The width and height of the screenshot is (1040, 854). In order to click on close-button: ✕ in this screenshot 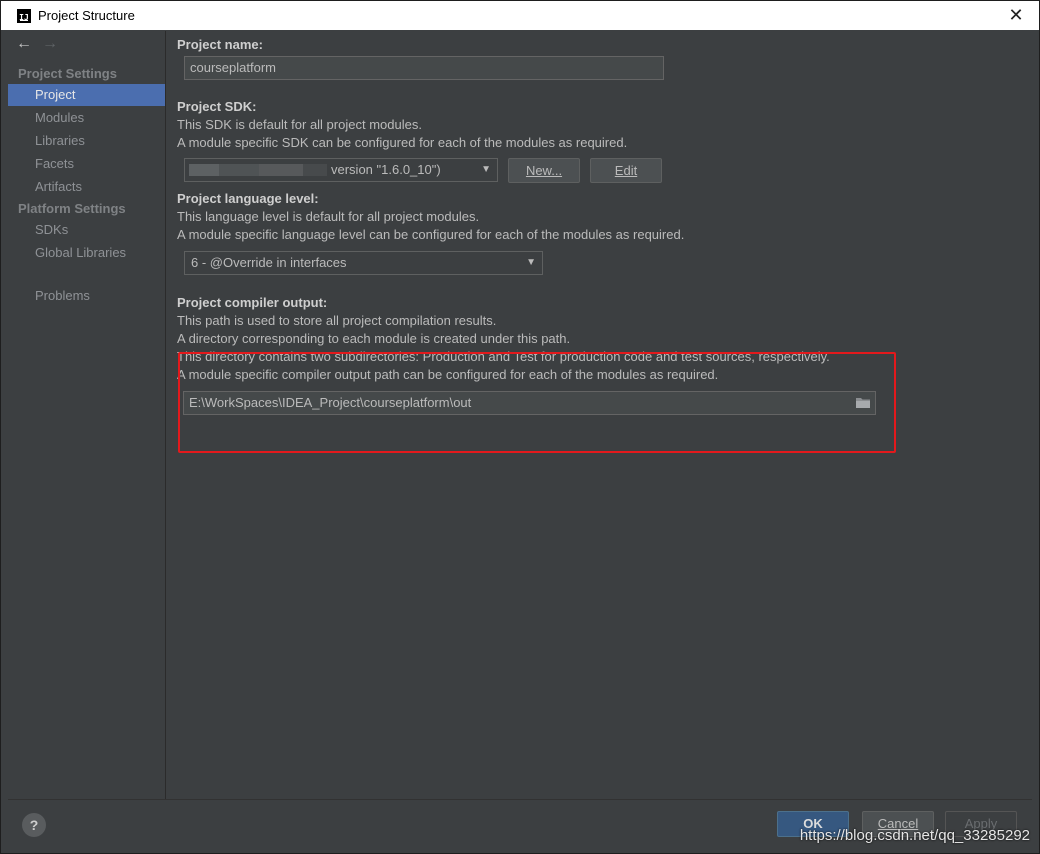, I will do `click(1016, 15)`.